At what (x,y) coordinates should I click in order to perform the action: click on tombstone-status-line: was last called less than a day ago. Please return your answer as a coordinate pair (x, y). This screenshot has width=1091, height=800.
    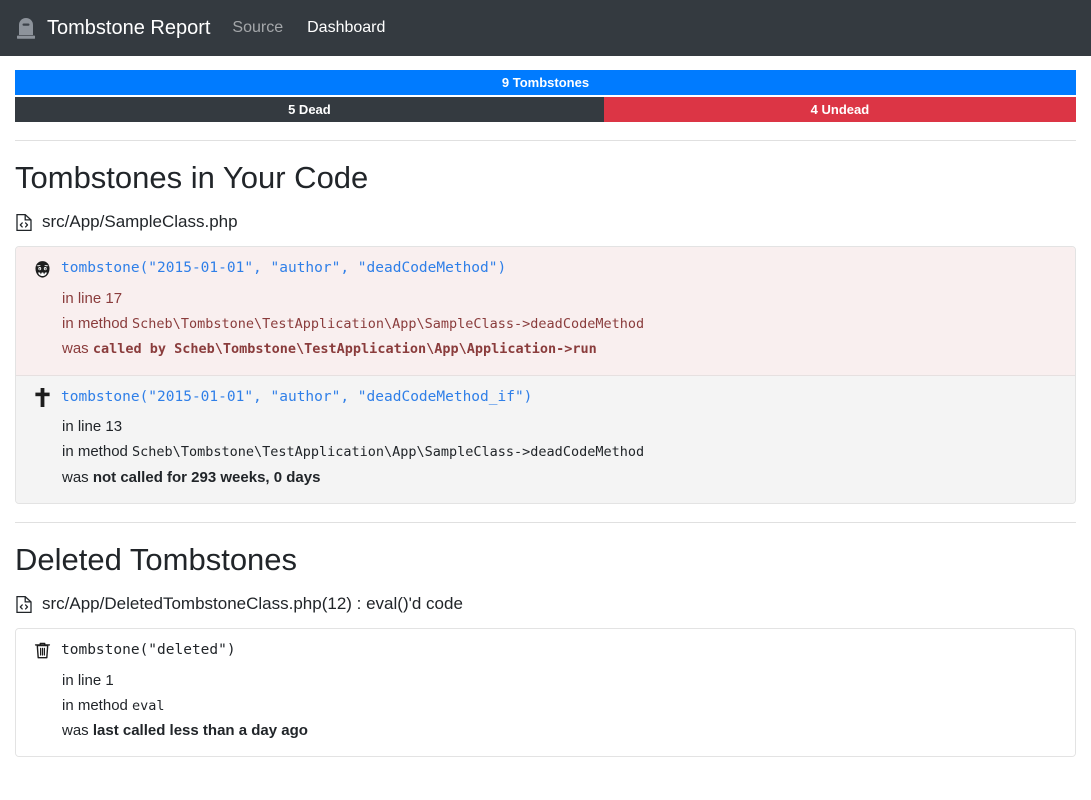
    Looking at the image, I should click on (560, 730).